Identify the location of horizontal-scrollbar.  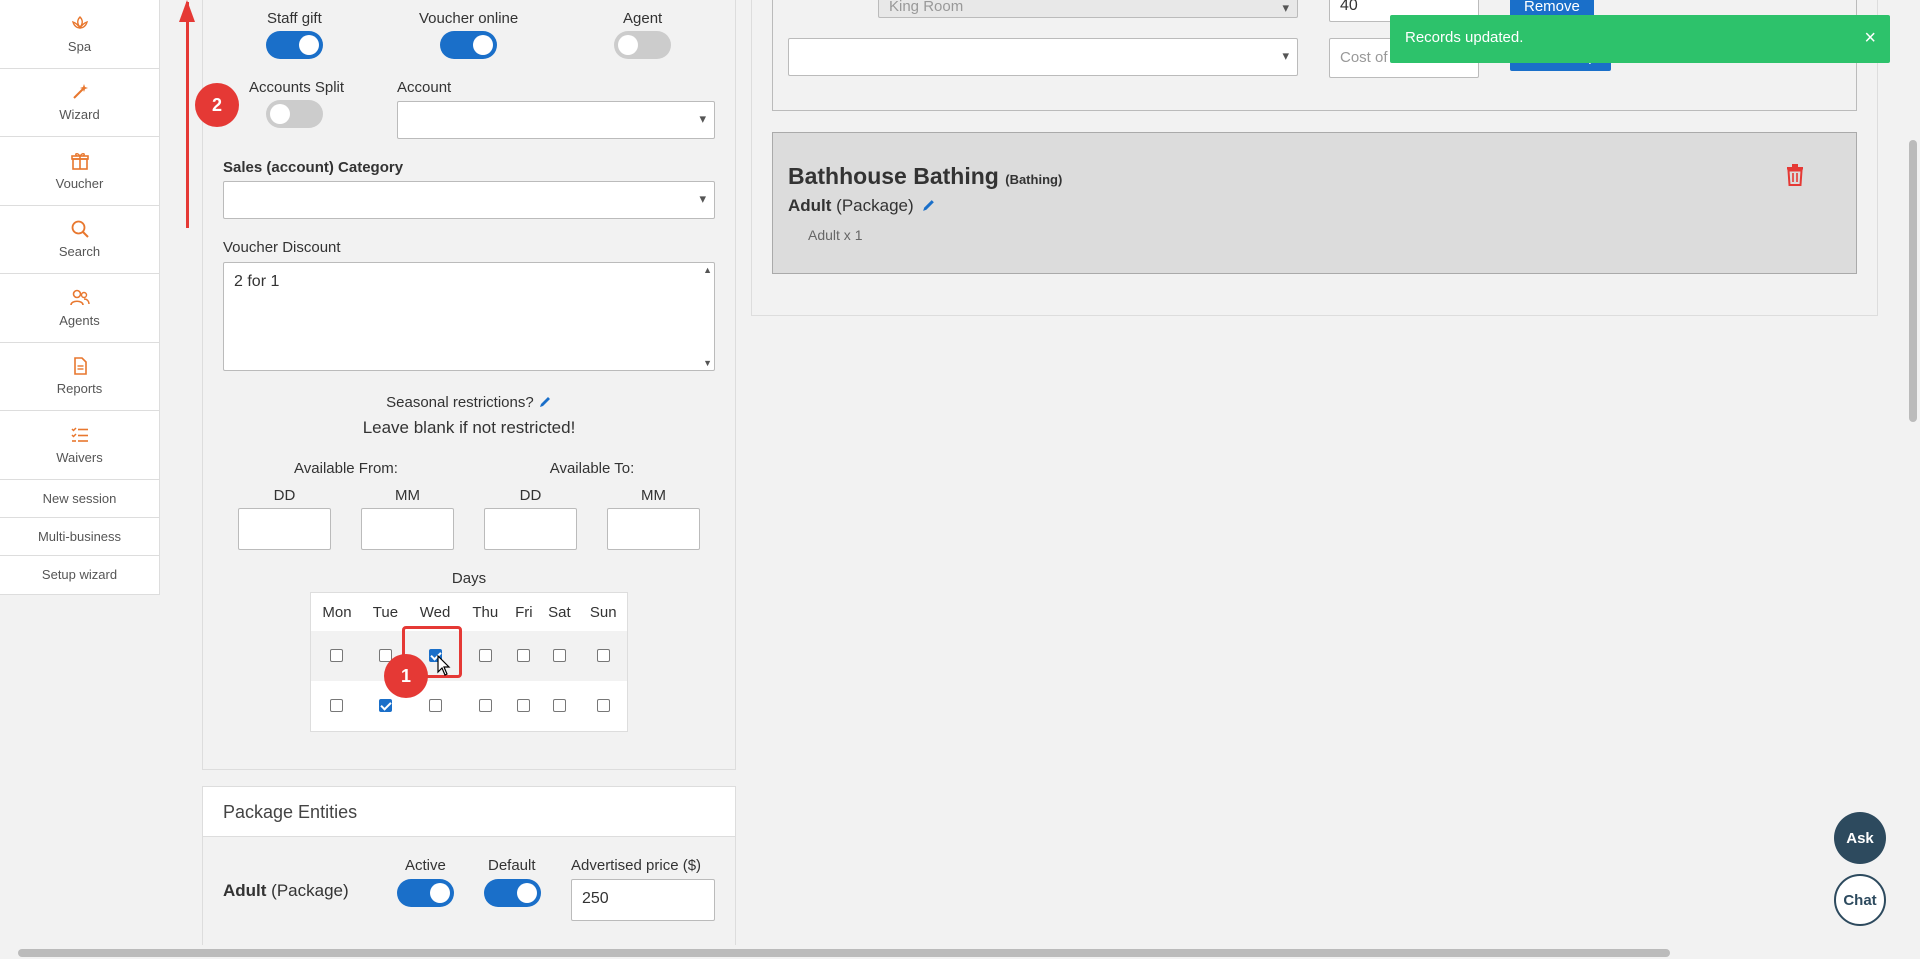
(960, 952).